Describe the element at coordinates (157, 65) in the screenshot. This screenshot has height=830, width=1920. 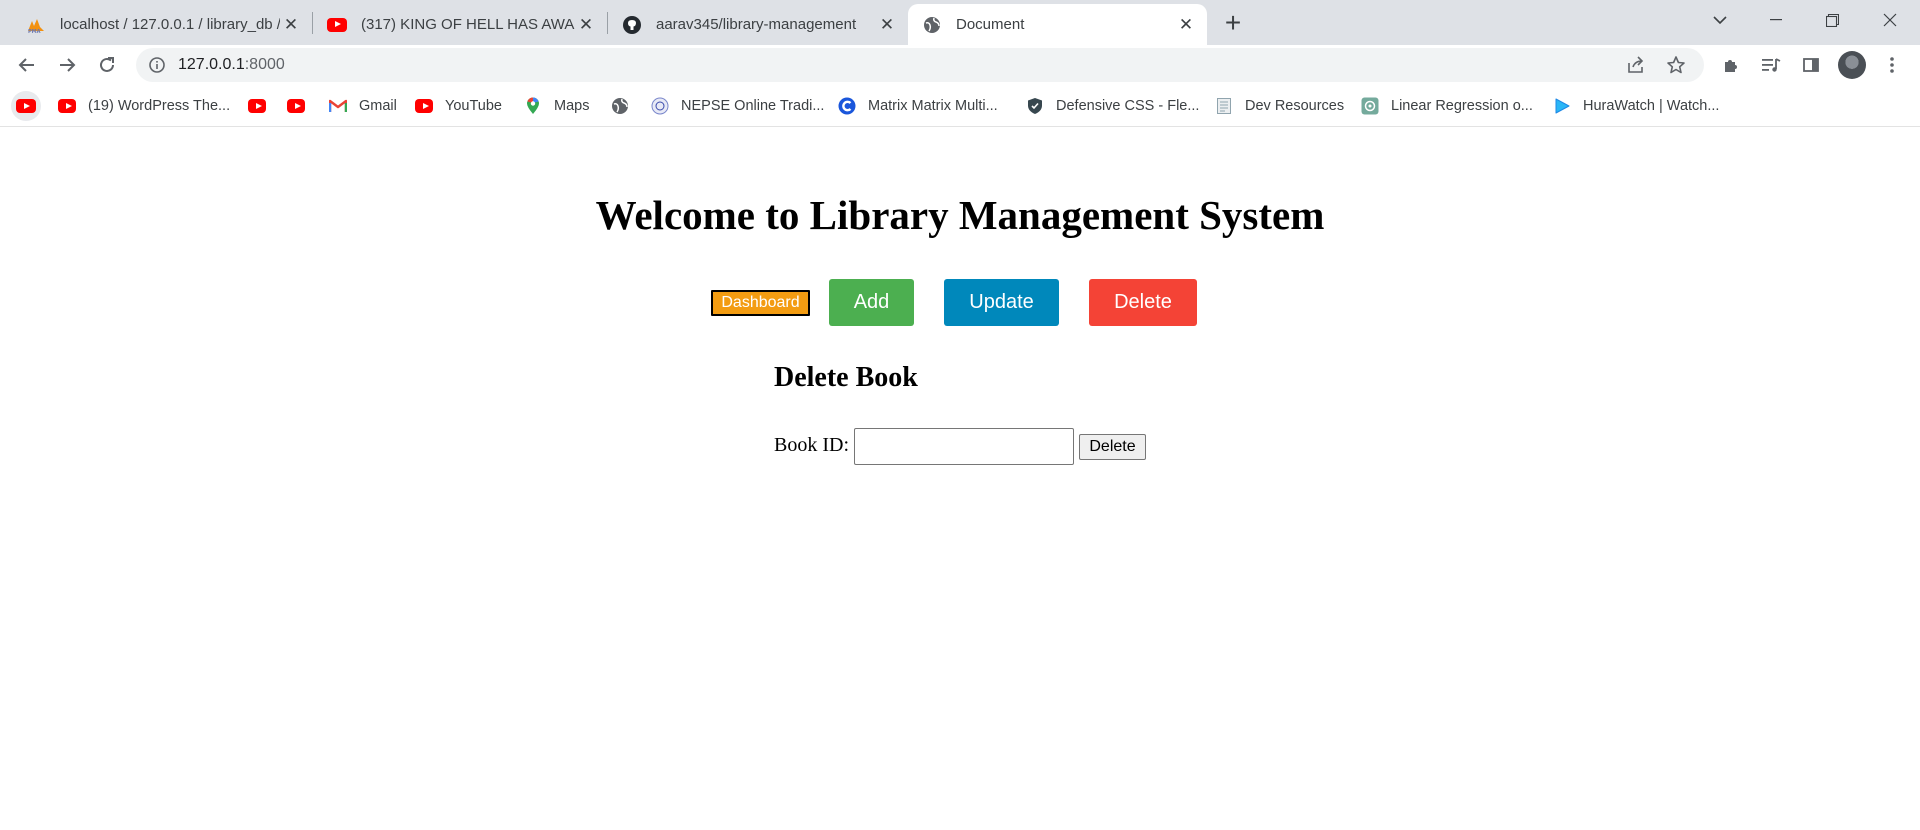
I see `site-info-icon` at that location.